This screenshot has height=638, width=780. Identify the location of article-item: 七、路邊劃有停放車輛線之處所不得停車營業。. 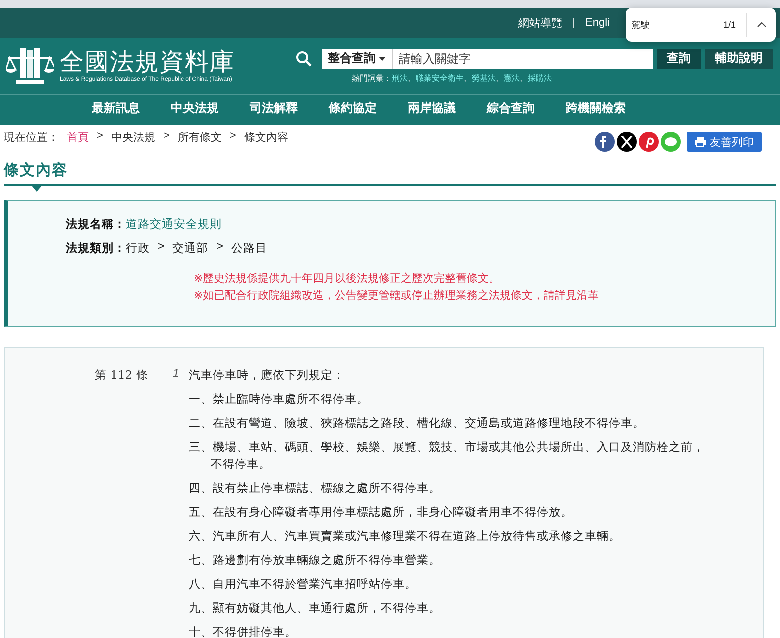
(315, 561).